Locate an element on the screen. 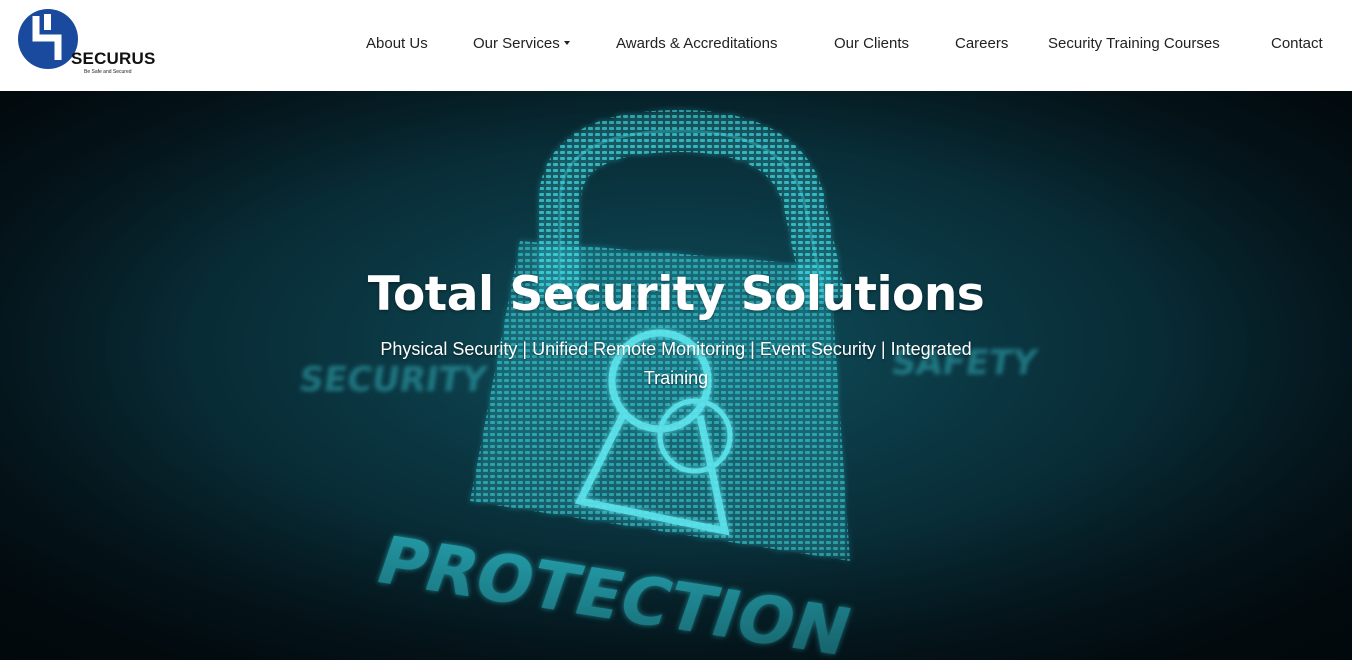 Image resolution: width=1354 pixels, height=660 pixels. nav-contact: Contact is located at coordinates (1297, 44).